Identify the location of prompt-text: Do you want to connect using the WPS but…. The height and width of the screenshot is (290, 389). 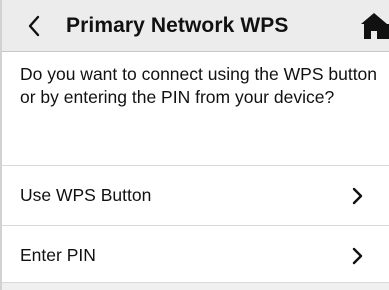
(199, 85).